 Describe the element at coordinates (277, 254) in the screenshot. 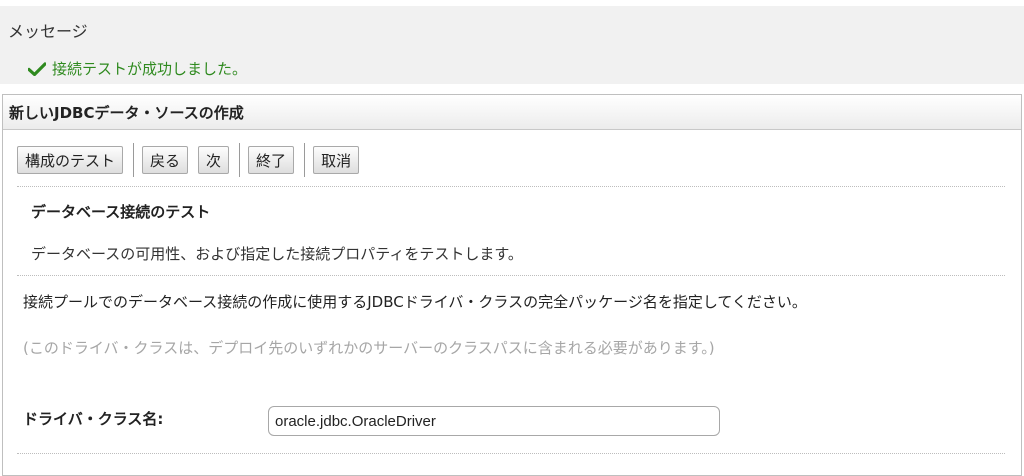

I see `section-description: データベースの可用性、および指定した接続プロパティをテストします。` at that location.